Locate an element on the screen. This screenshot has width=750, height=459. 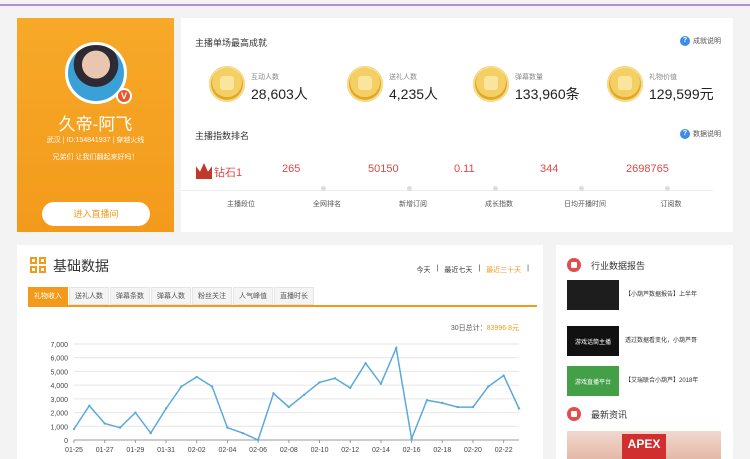
stat-label: 送礼人数 is located at coordinates (403, 77).